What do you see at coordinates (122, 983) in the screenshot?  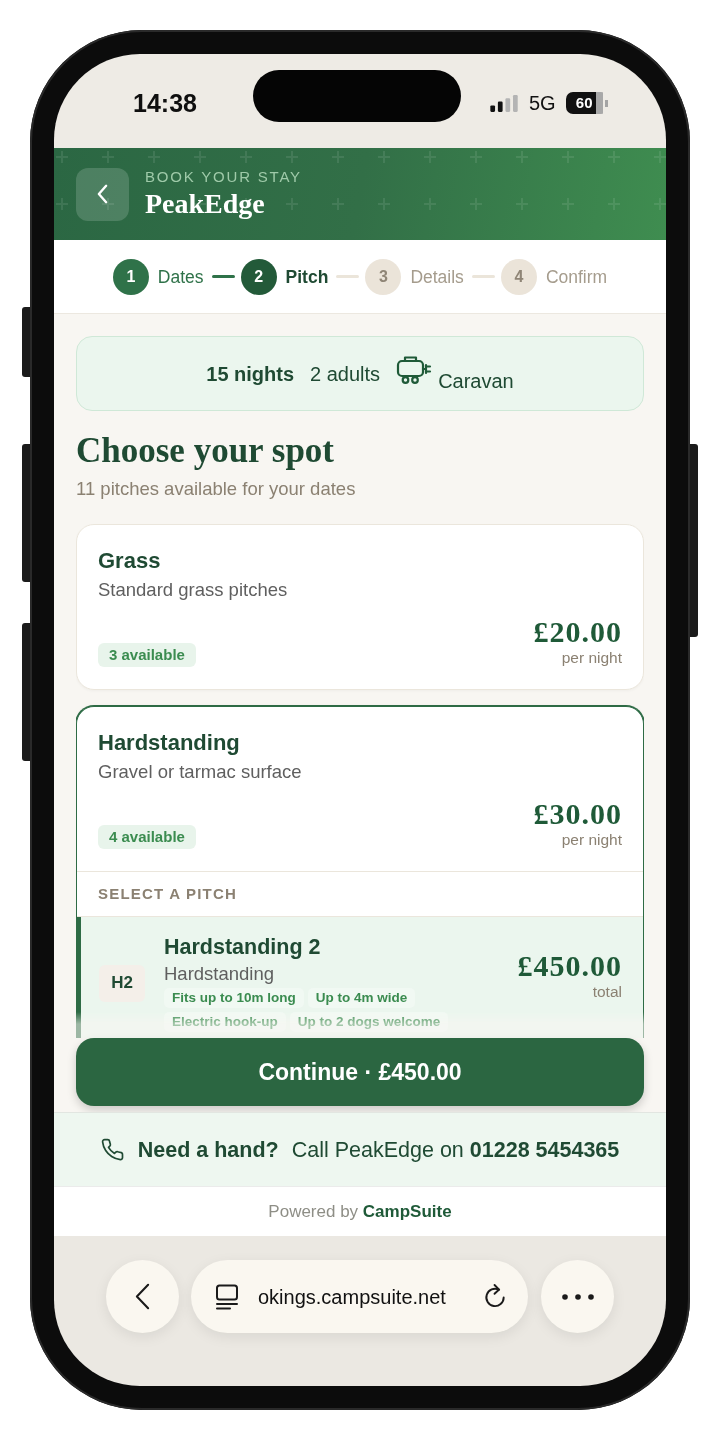 I see `pitch-code: H2` at bounding box center [122, 983].